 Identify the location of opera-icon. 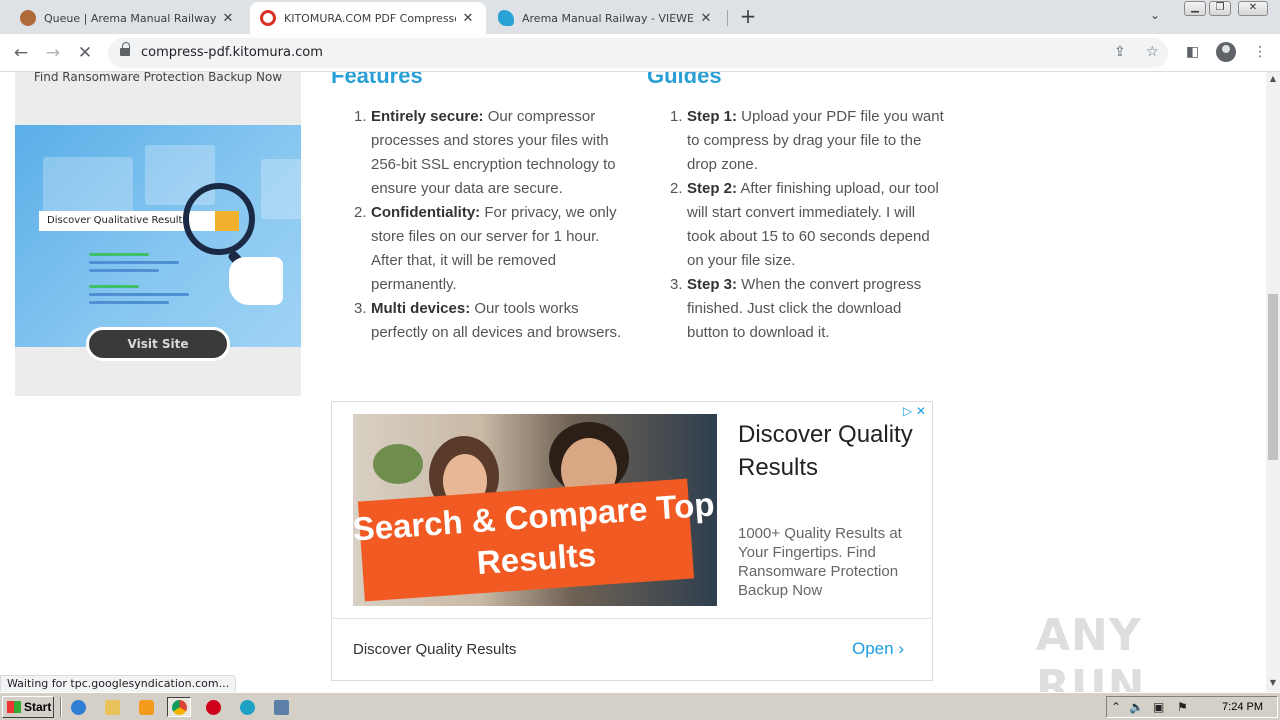
(213, 707).